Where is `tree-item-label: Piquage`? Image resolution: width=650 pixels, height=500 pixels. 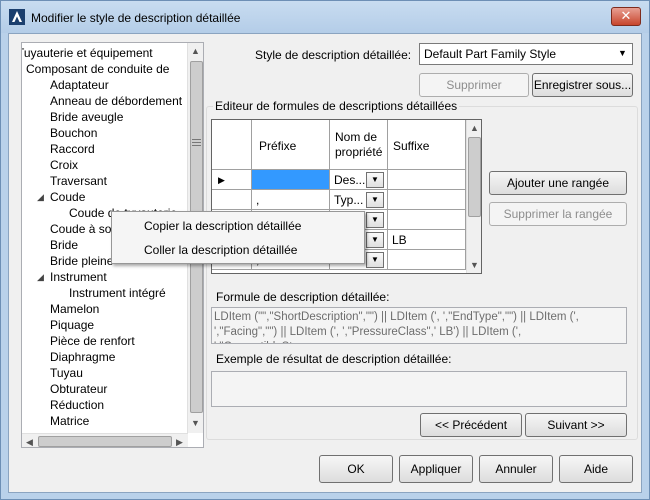 tree-item-label: Piquage is located at coordinates (72, 325).